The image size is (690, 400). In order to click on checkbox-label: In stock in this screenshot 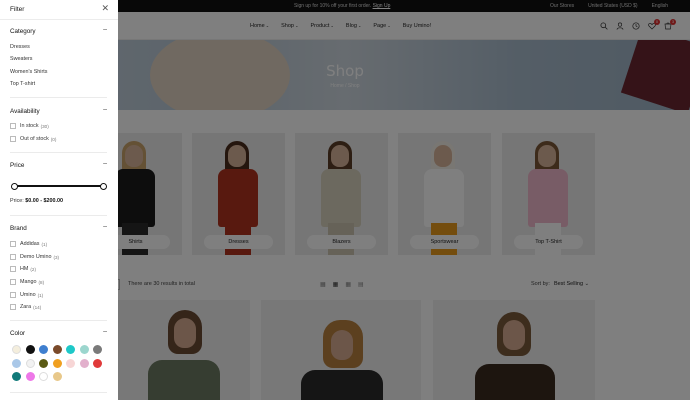, I will do `click(29, 126)`.